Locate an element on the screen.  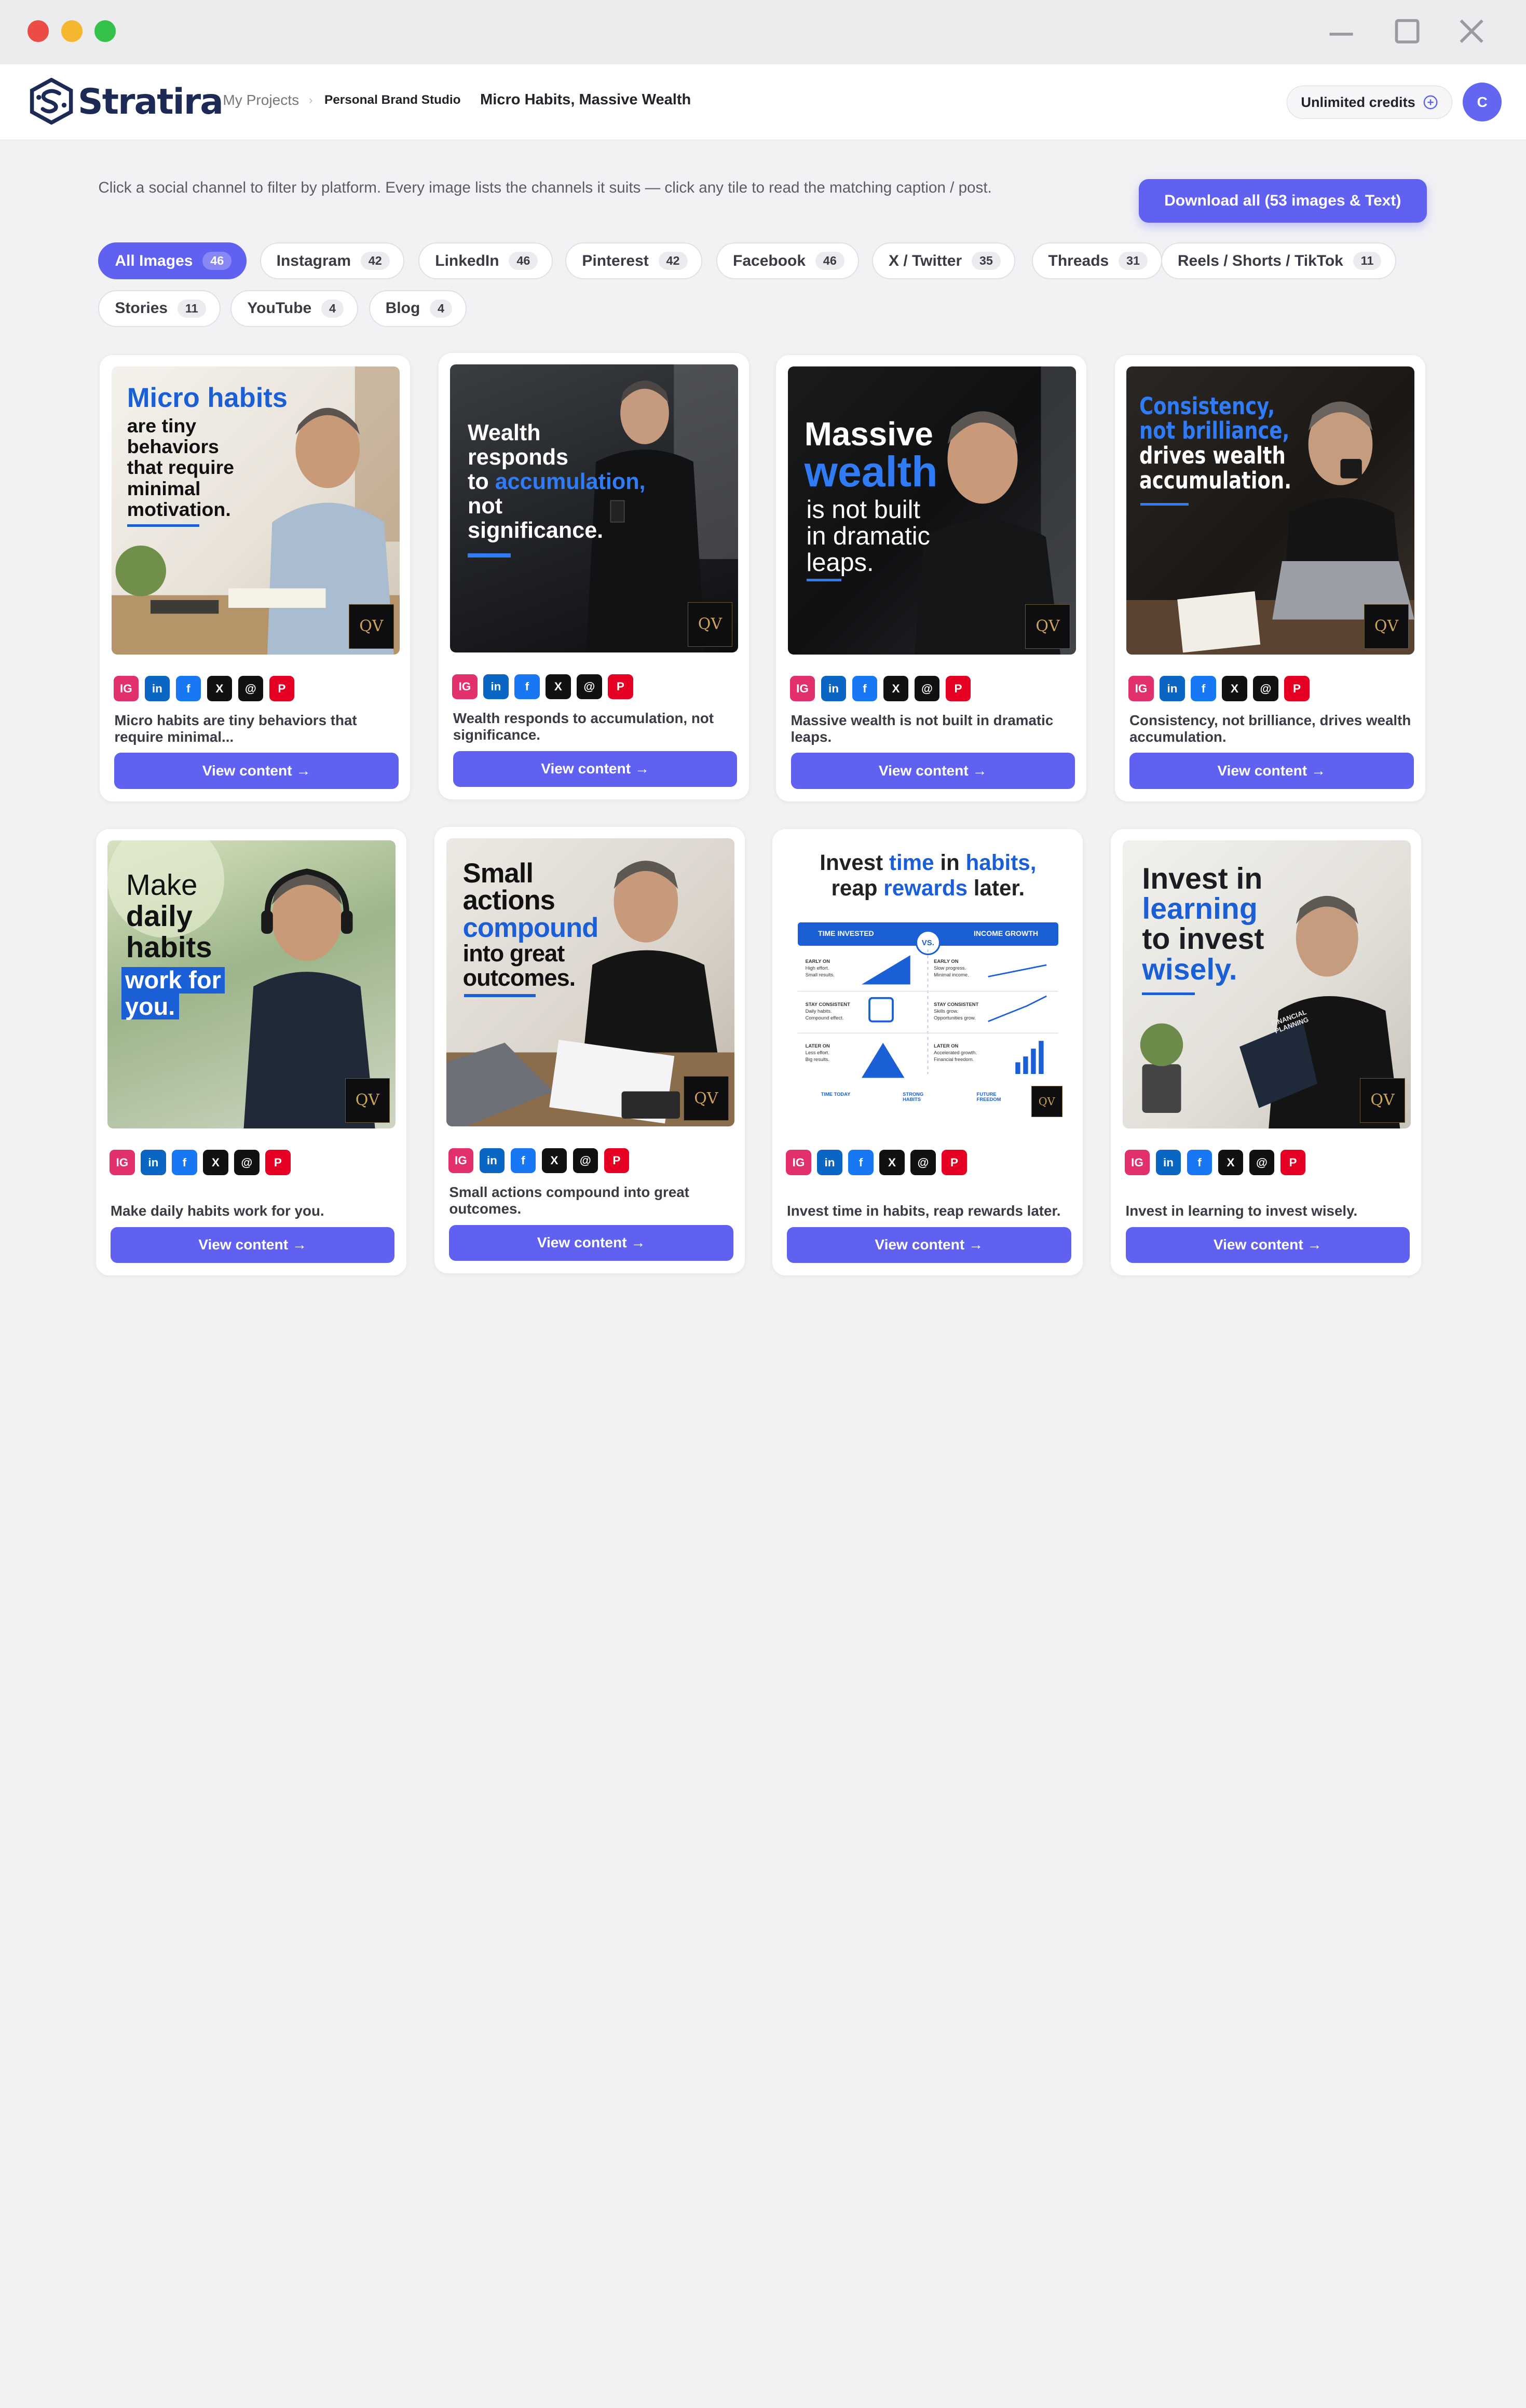
filter-stories: Stories 11 is located at coordinates (159, 308).